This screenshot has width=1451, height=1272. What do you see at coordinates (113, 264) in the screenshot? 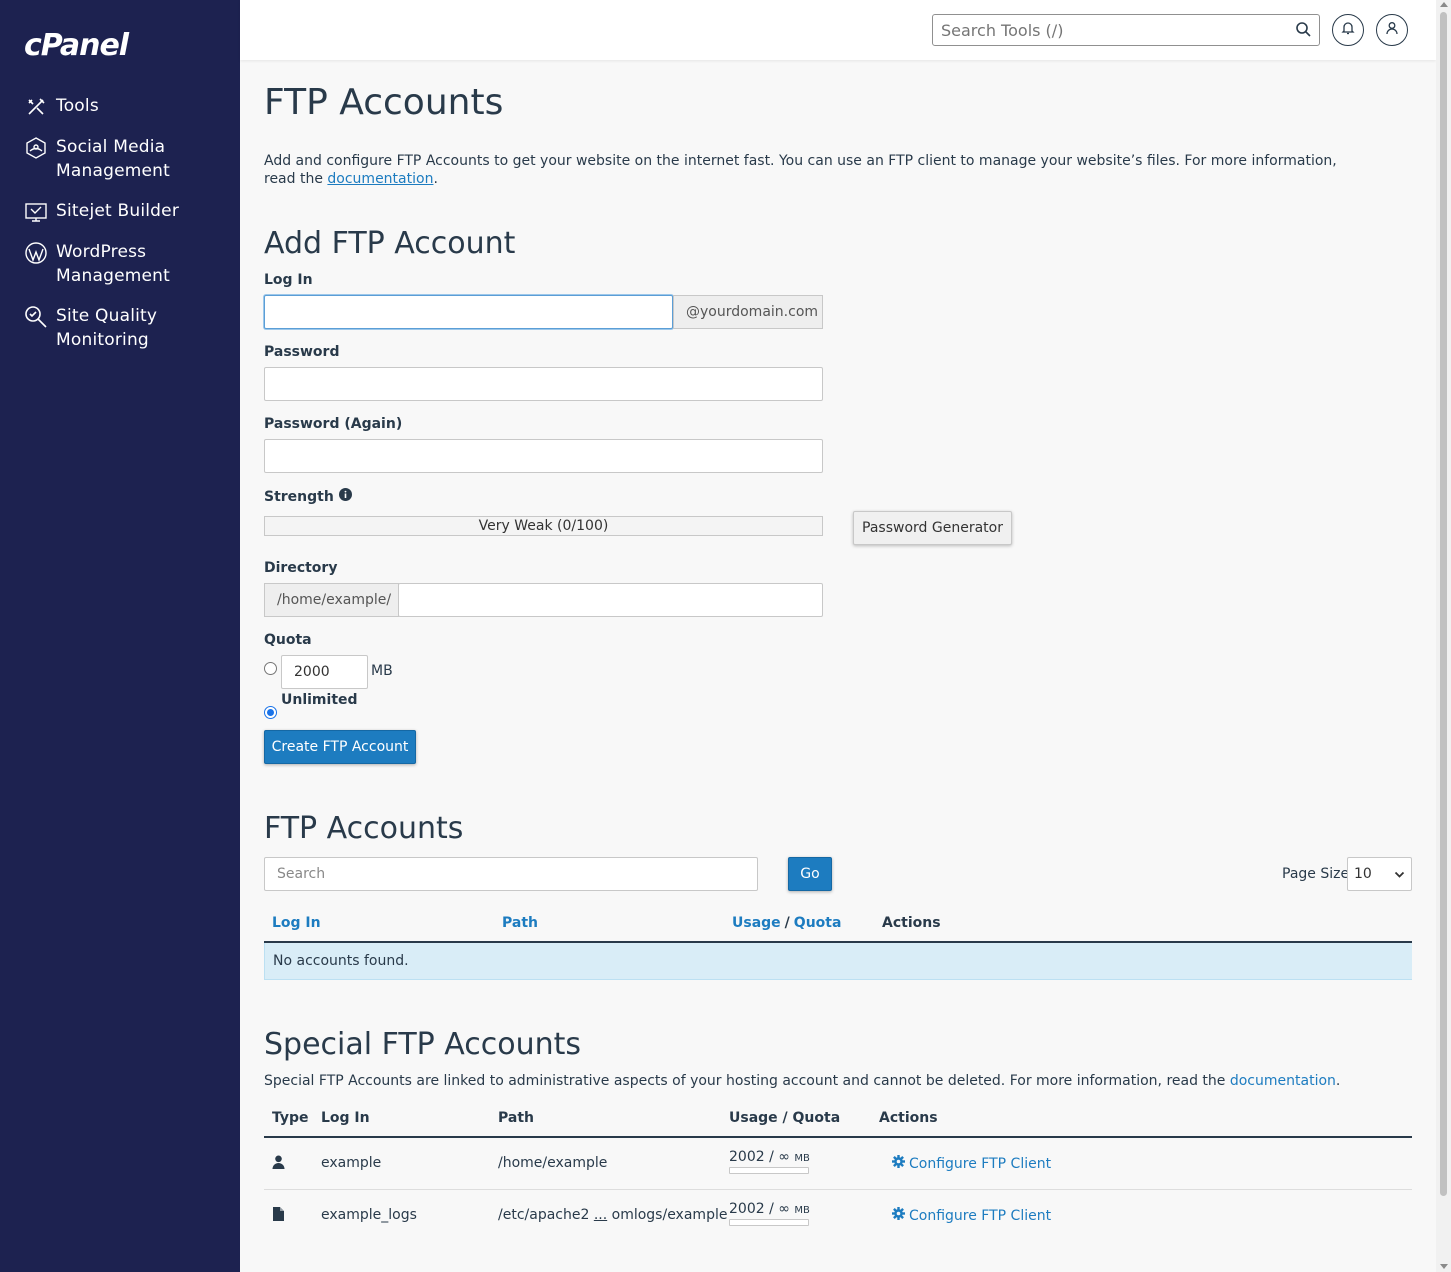
I see `sidebar-item-label: WordPress Management` at bounding box center [113, 264].